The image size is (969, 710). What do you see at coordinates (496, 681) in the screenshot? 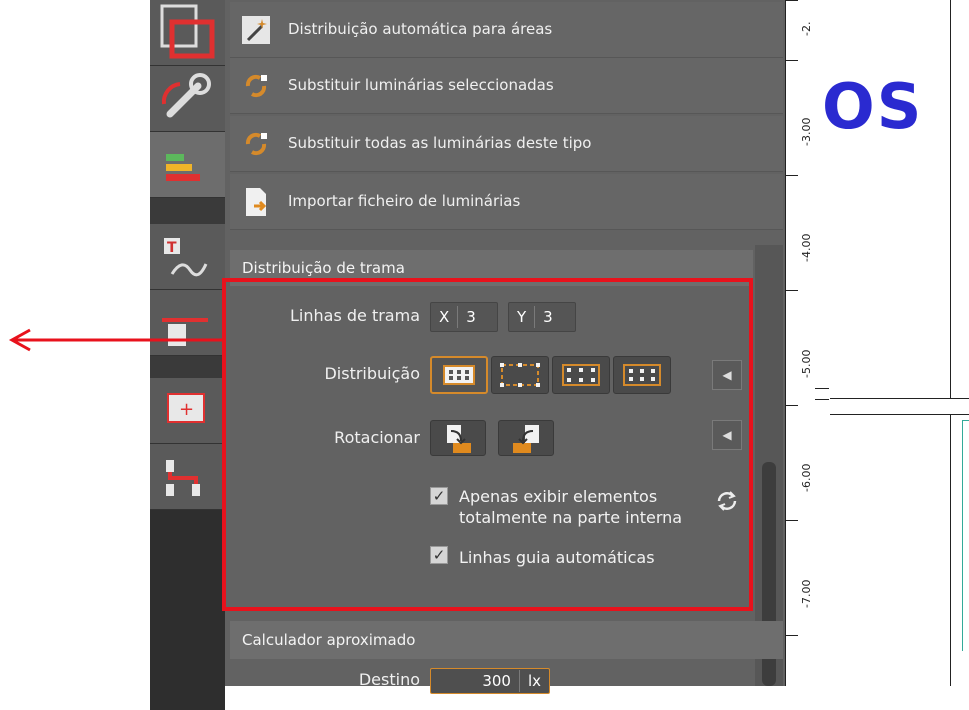
I see `target-value: 300` at bounding box center [496, 681].